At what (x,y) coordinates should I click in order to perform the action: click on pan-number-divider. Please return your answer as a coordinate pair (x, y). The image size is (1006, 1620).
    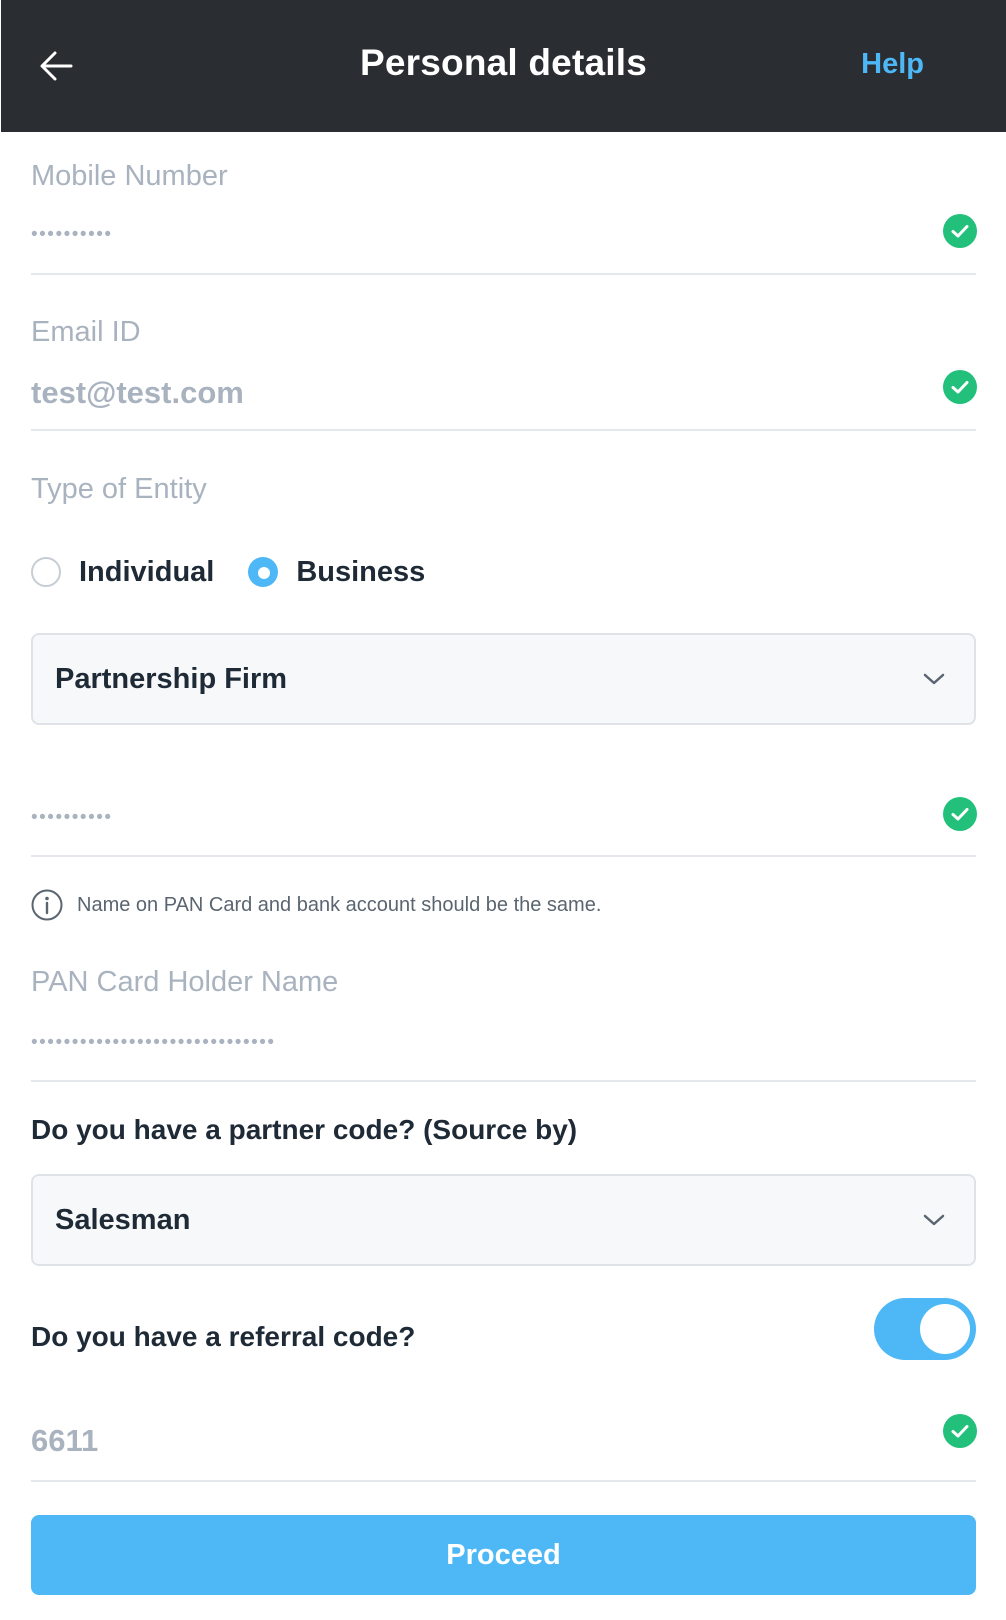
    Looking at the image, I should click on (503, 856).